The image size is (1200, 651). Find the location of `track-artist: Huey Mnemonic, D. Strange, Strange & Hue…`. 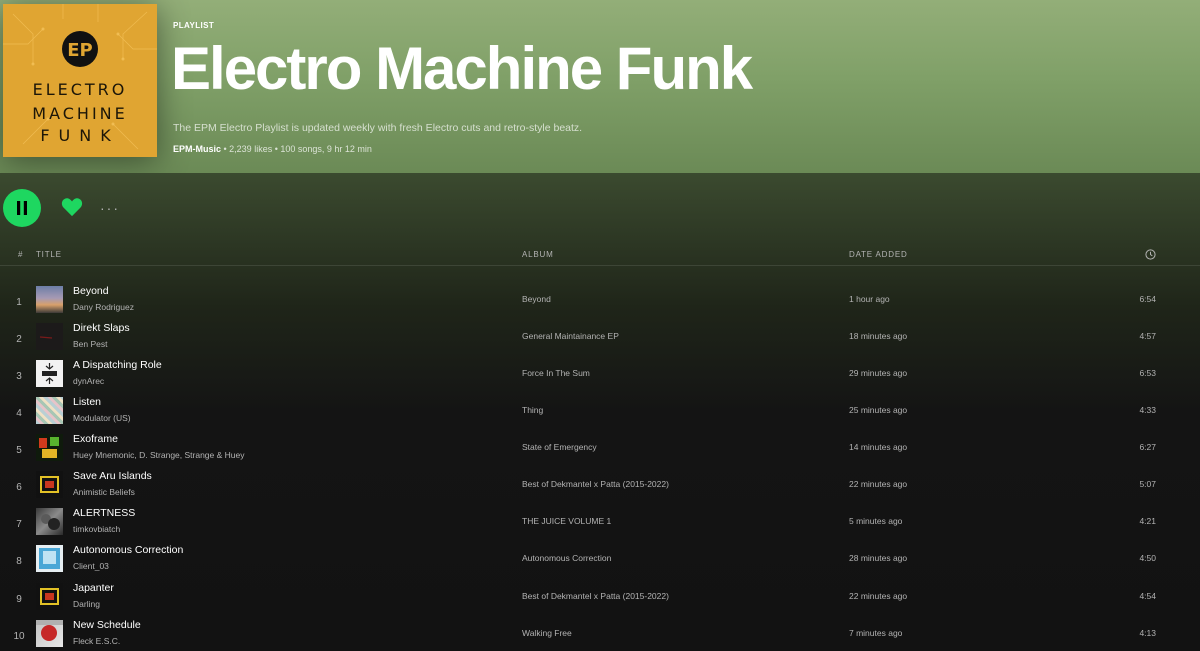

track-artist: Huey Mnemonic, D. Strange, Strange & Hue… is located at coordinates (159, 455).